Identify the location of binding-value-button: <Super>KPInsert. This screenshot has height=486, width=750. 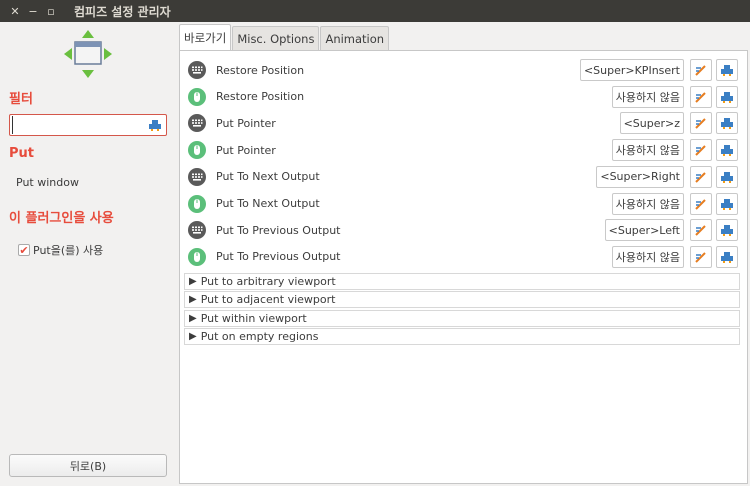
(631, 70).